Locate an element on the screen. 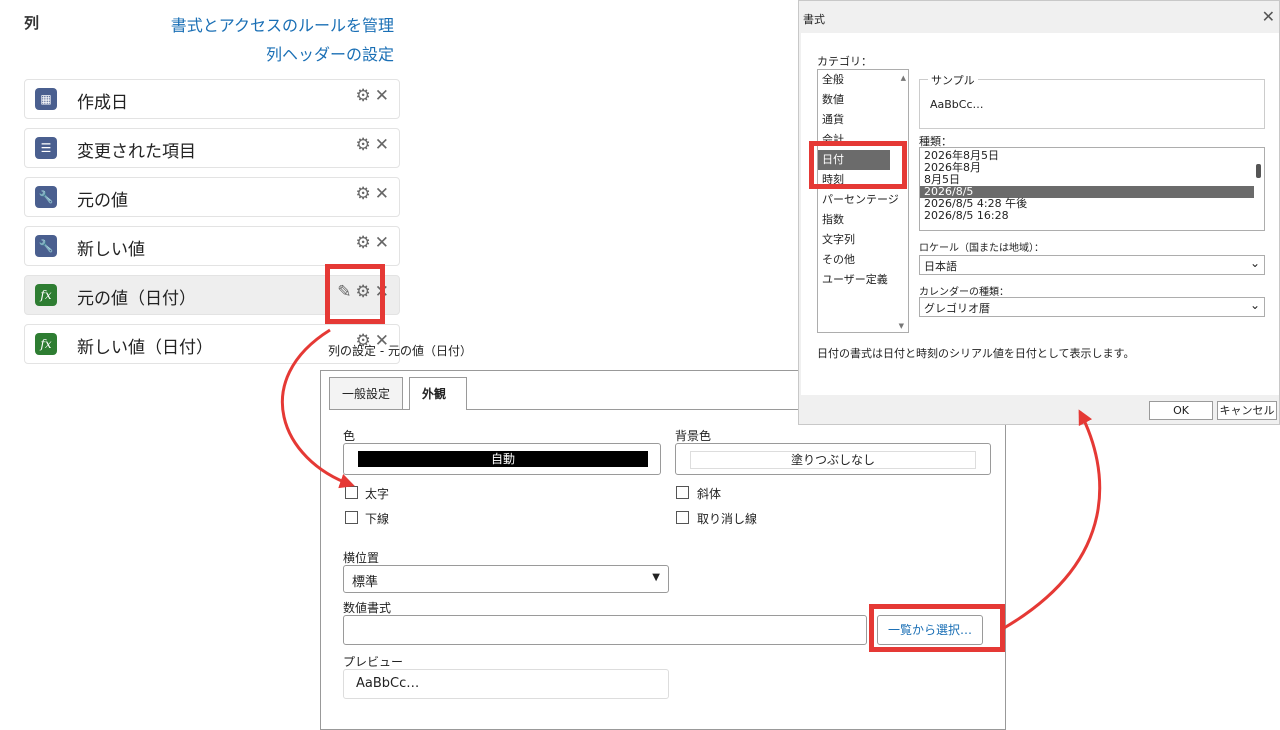 This screenshot has height=730, width=1280. arrow-to-appearance is located at coordinates (317, 408).